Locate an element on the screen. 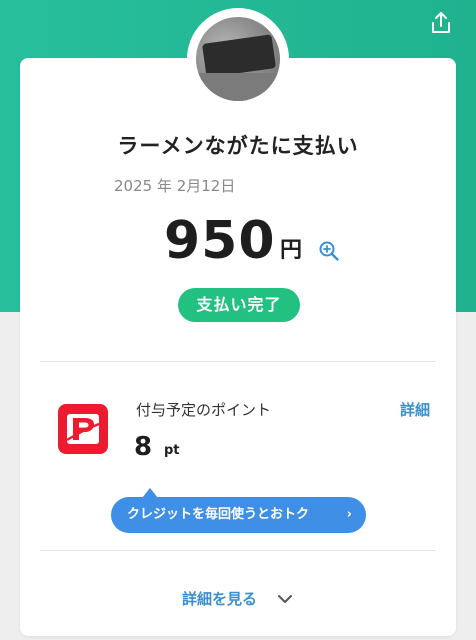 The height and width of the screenshot is (640, 476). payment-date: 2025 年 2月12日 is located at coordinates (175, 186).